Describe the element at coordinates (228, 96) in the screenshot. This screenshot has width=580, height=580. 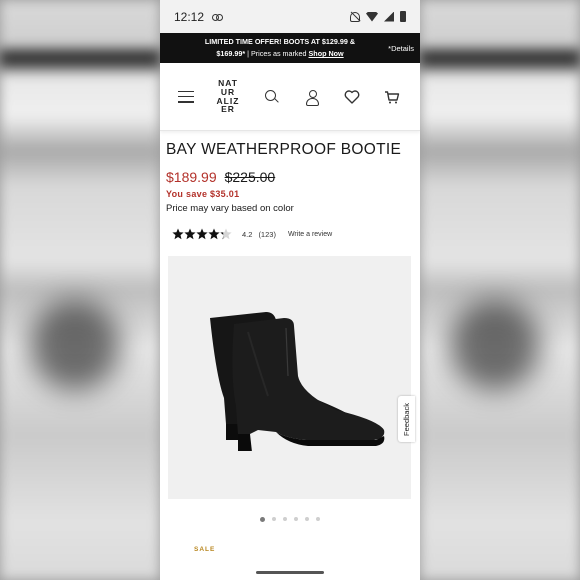
I see `brand-logo: NAT UR ALIZ ER` at that location.